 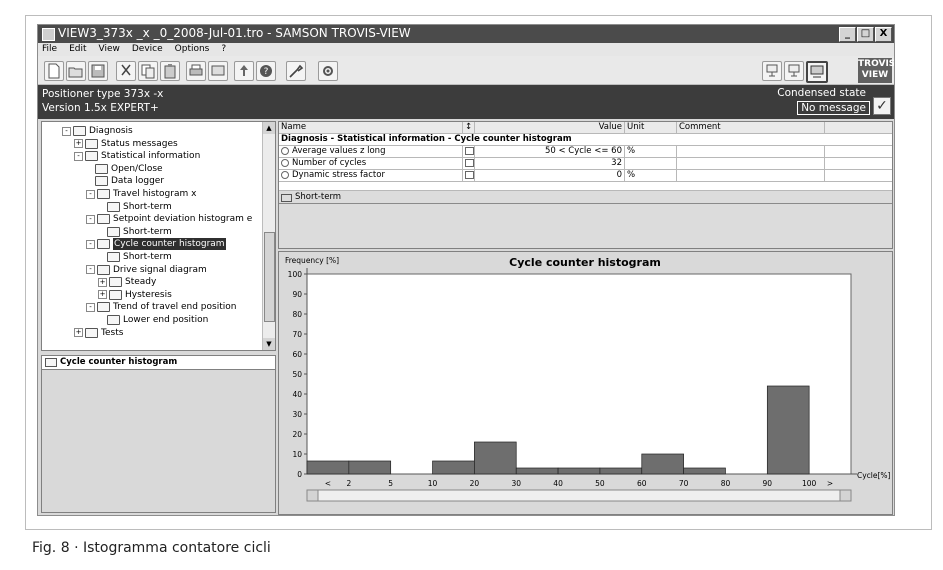 I want to click on table-row: Average values z long 50 < Cycle <= 60%, so click(x=585, y=152).